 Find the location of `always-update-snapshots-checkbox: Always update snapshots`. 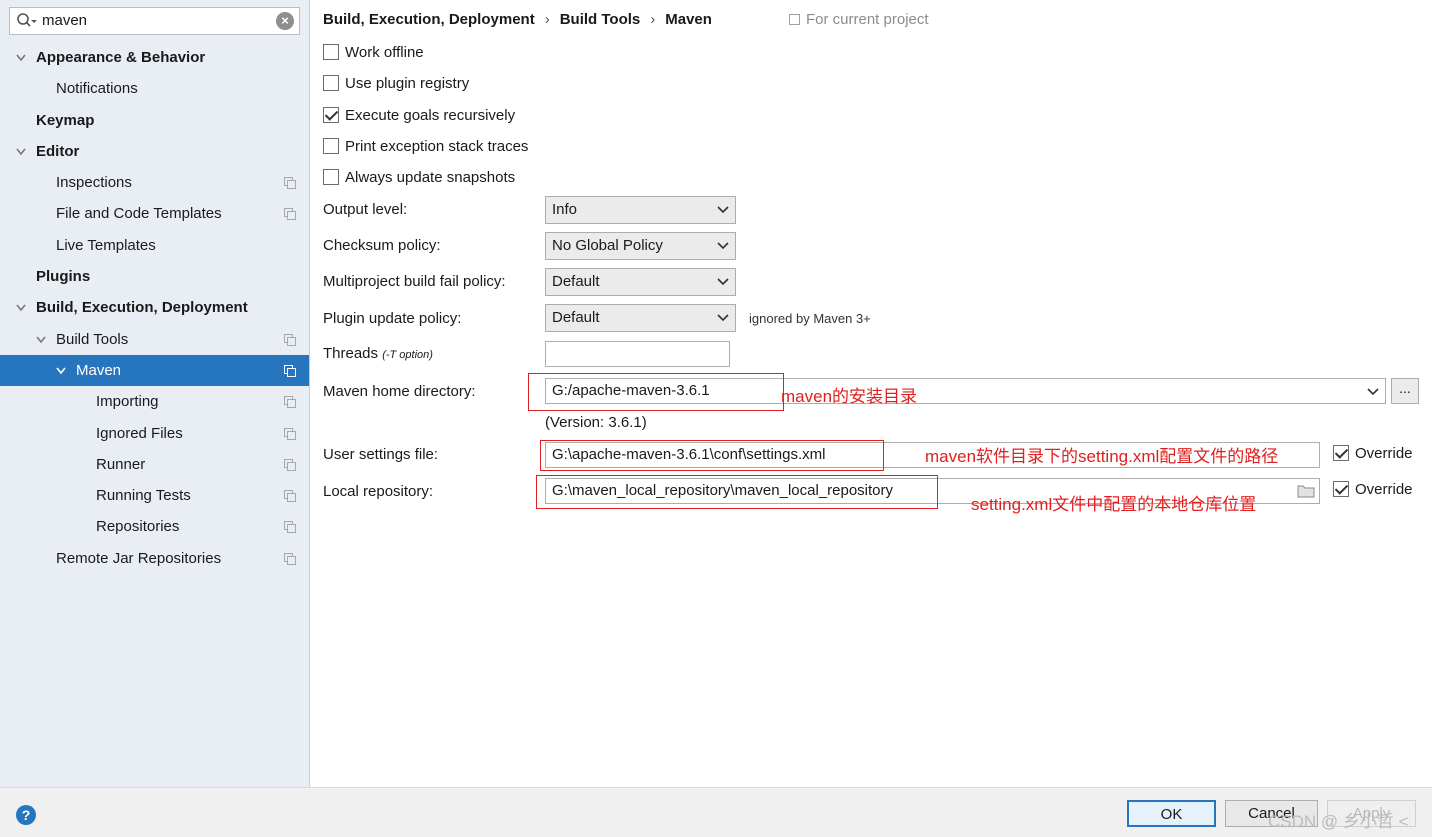

always-update-snapshots-checkbox: Always update snapshots is located at coordinates (419, 178).